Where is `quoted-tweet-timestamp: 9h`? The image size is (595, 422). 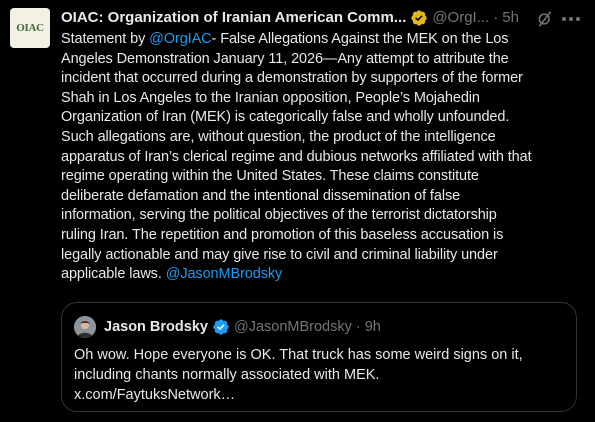
quoted-tweet-timestamp: 9h is located at coordinates (373, 327).